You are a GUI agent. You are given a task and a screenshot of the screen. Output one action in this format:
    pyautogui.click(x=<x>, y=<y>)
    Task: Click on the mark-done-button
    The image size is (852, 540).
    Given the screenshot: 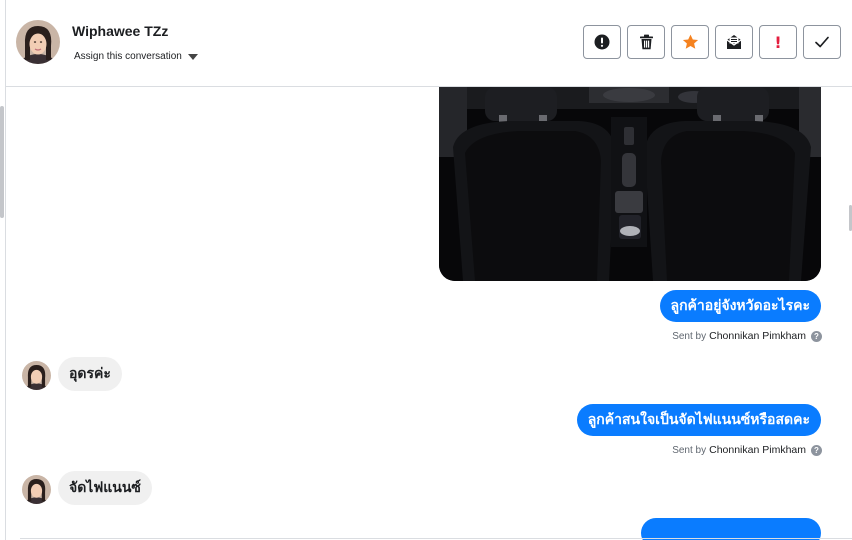 What is the action you would take?
    pyautogui.click(x=822, y=42)
    